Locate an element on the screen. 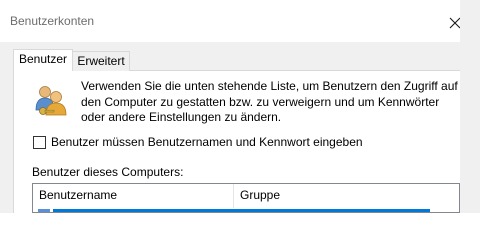  window-title: Benutzerkonten is located at coordinates (52, 21).